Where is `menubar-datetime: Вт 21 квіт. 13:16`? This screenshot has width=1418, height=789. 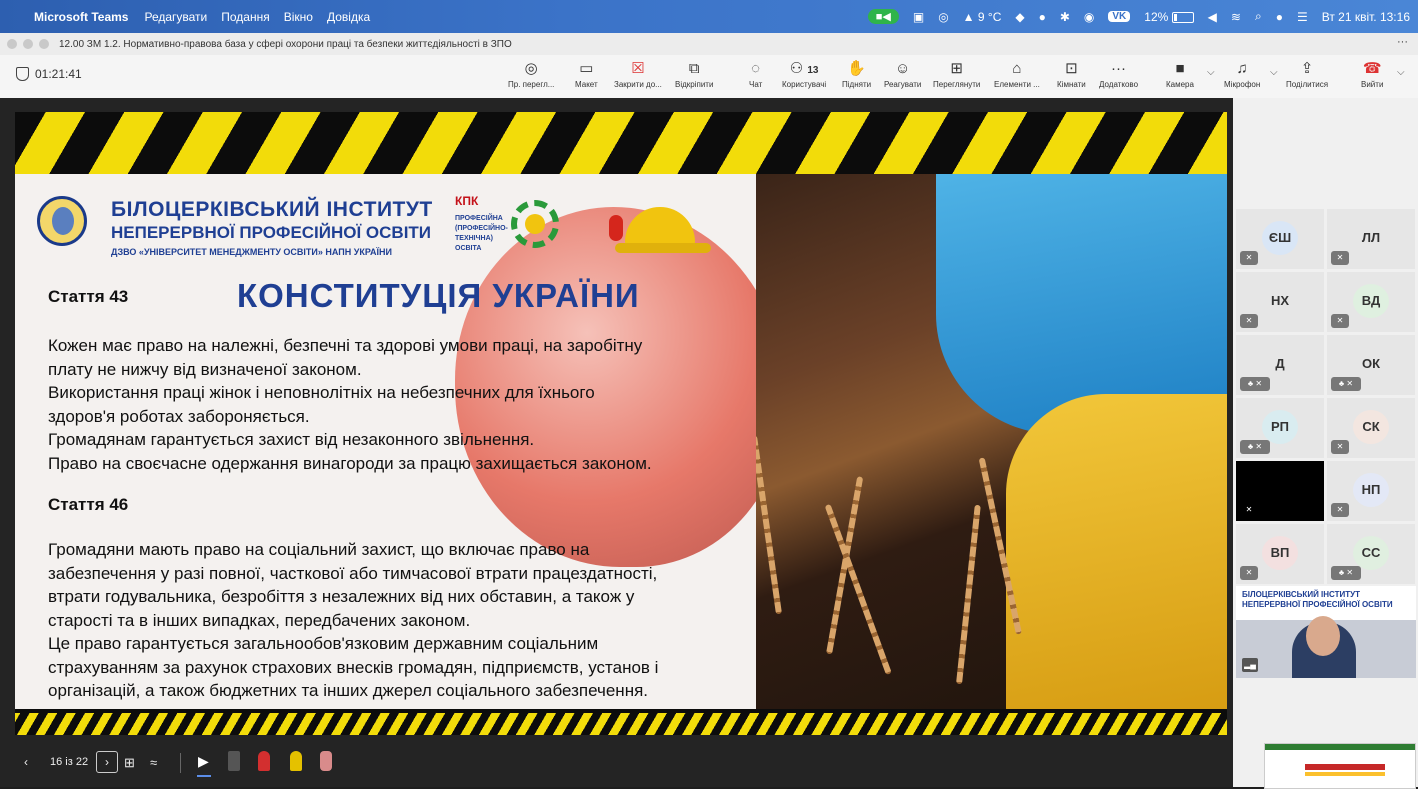
menubar-datetime: Вт 21 квіт. 13:16 is located at coordinates (1366, 17).